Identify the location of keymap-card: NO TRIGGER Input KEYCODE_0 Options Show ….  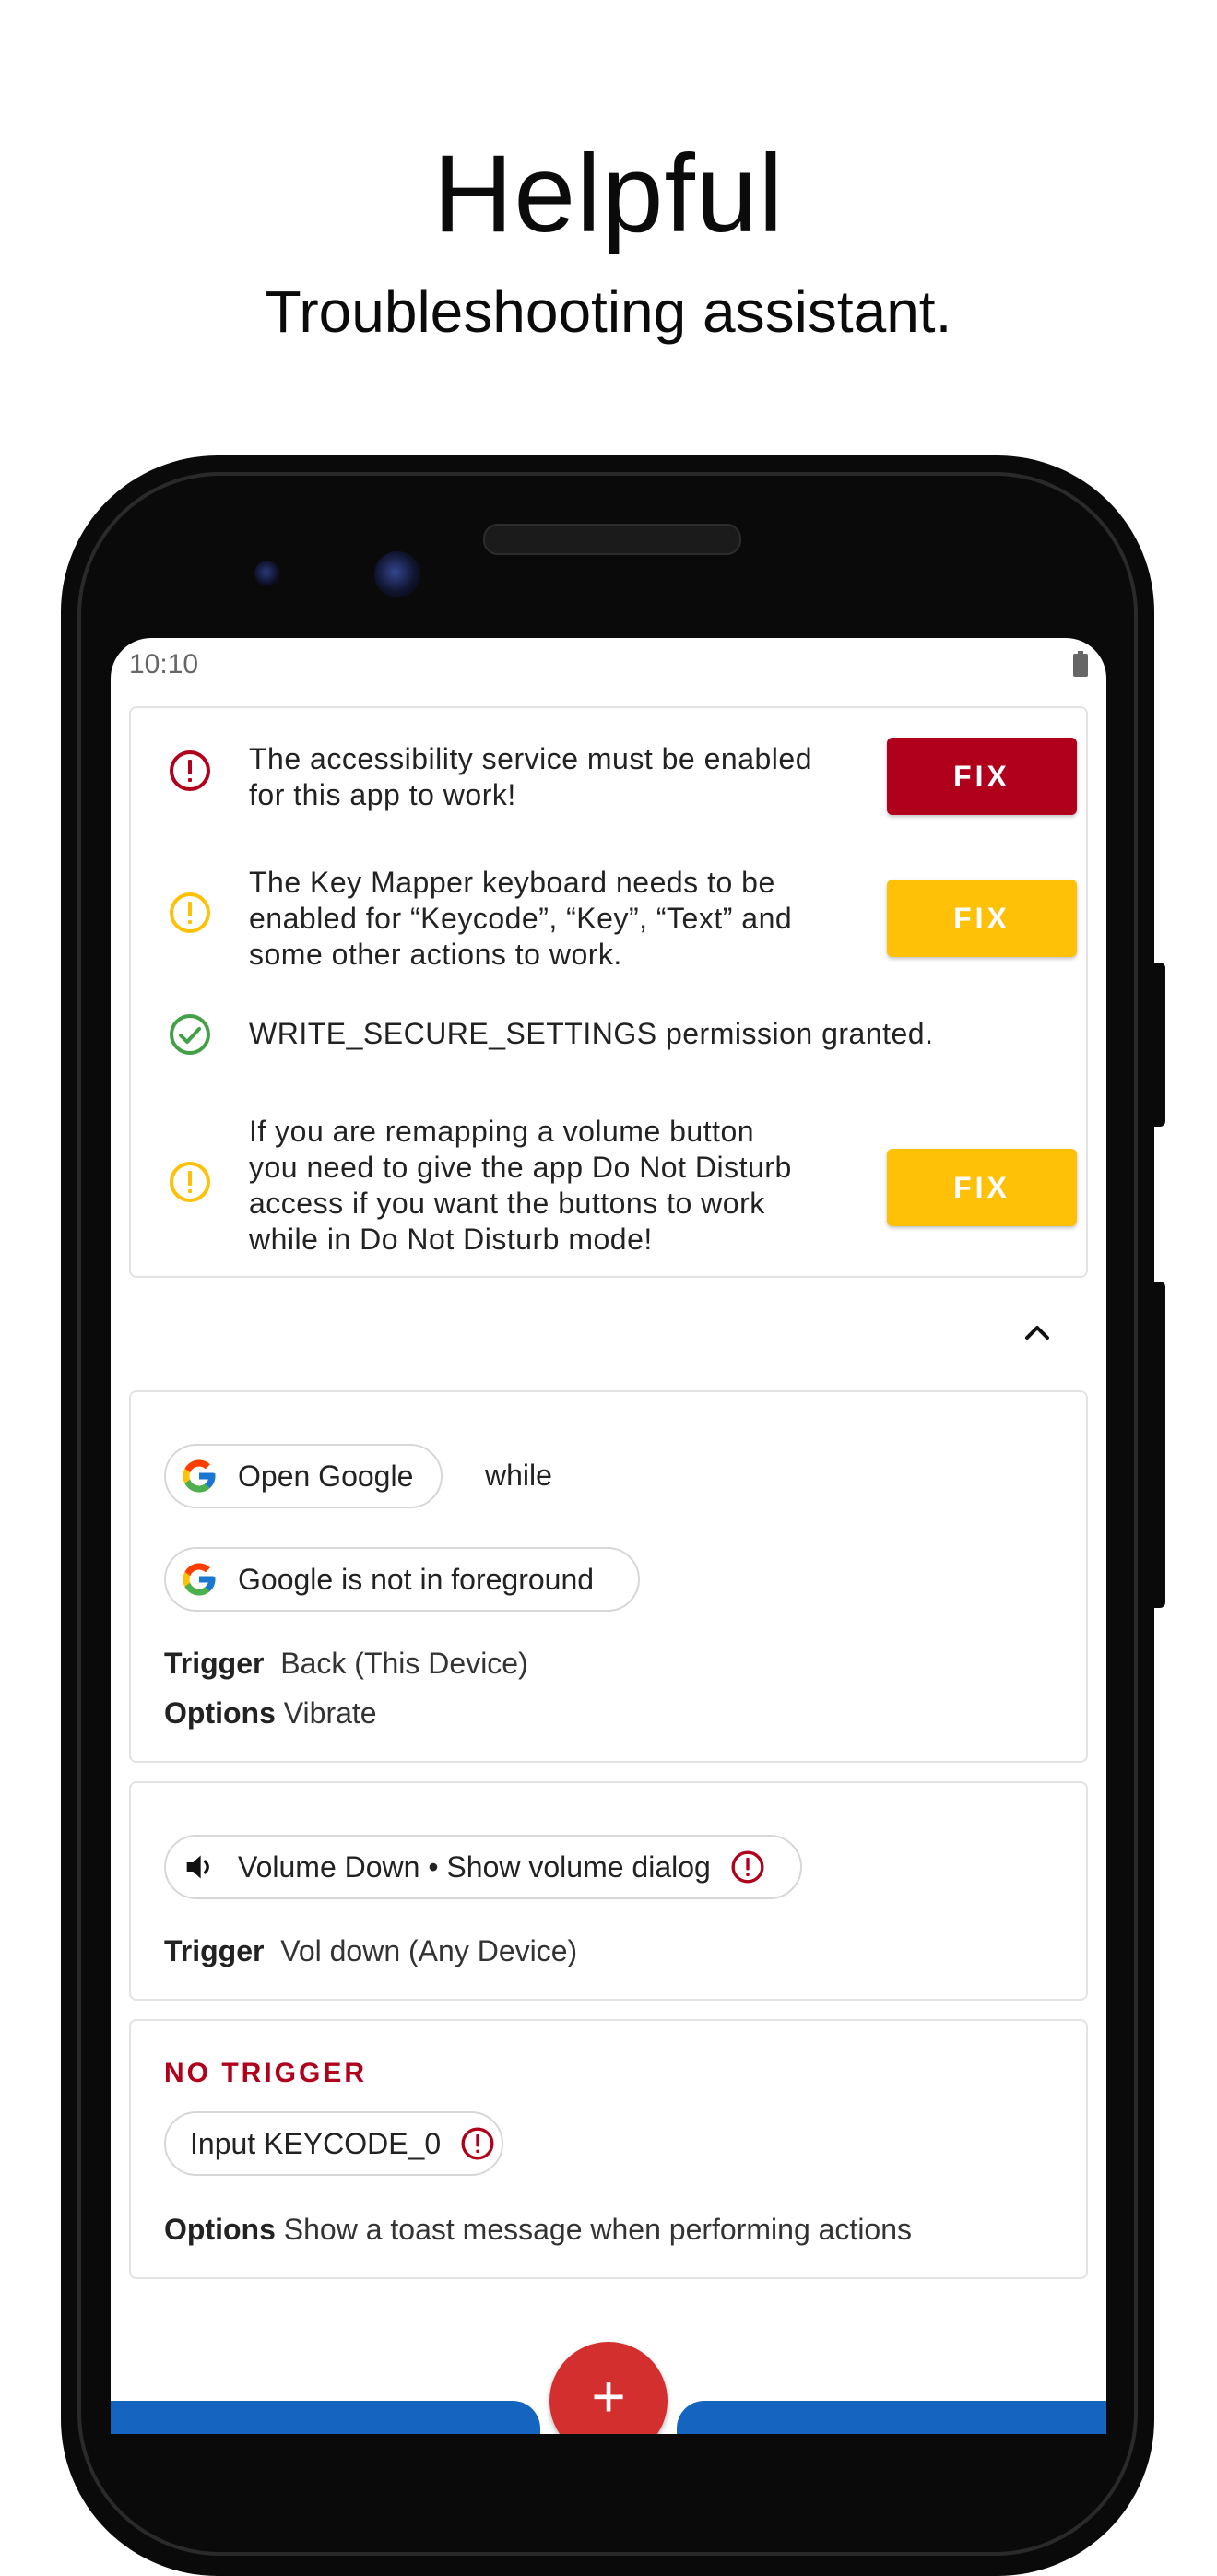
(608, 2149).